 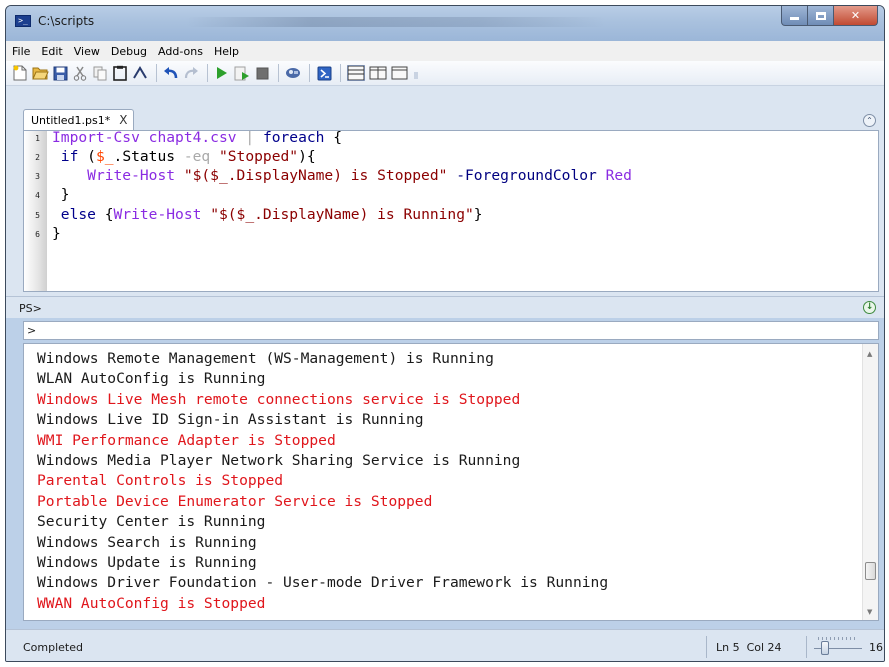 I want to click on new-remote-tab-icon, so click(x=293, y=73).